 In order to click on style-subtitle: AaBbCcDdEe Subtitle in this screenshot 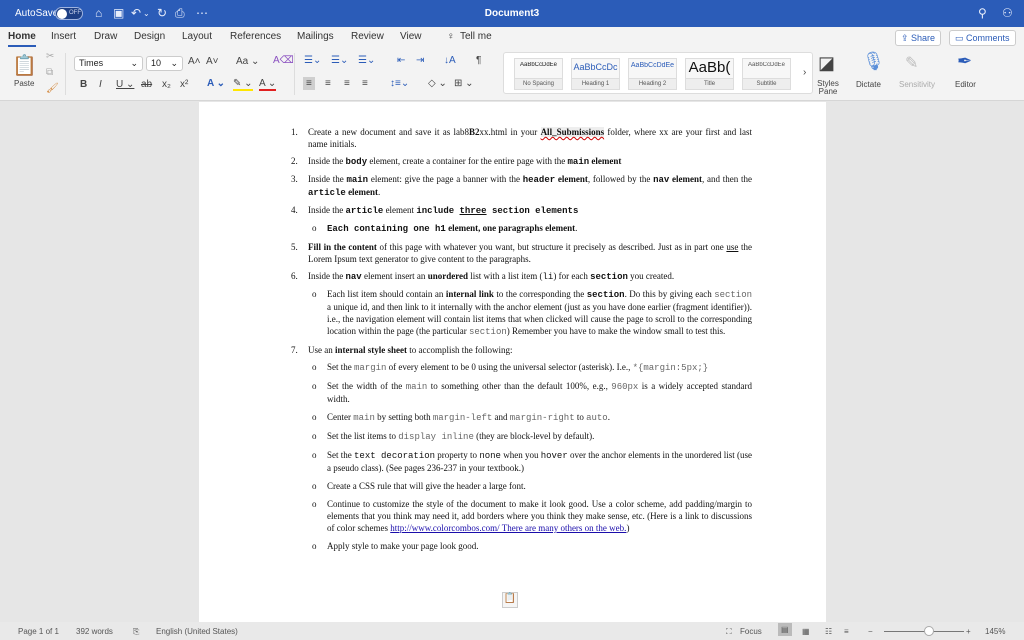, I will do `click(766, 74)`.